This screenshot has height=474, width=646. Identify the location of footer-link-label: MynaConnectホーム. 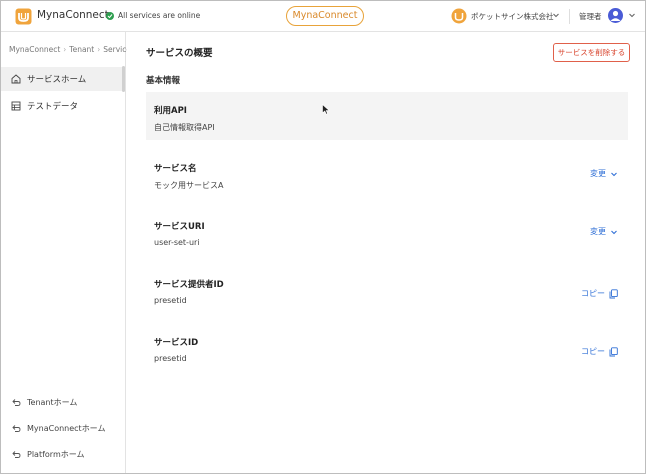
(66, 428).